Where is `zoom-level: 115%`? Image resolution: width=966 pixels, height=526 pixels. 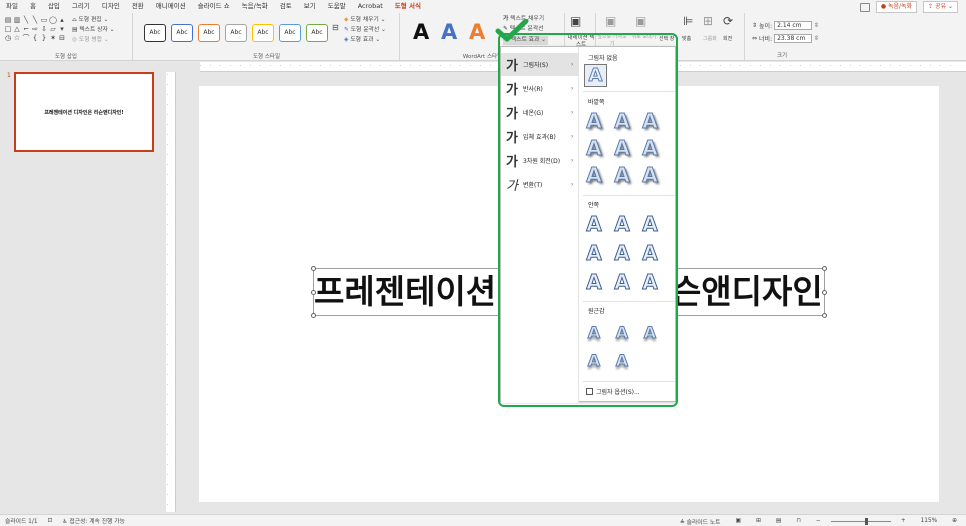 zoom-level: 115% is located at coordinates (929, 521).